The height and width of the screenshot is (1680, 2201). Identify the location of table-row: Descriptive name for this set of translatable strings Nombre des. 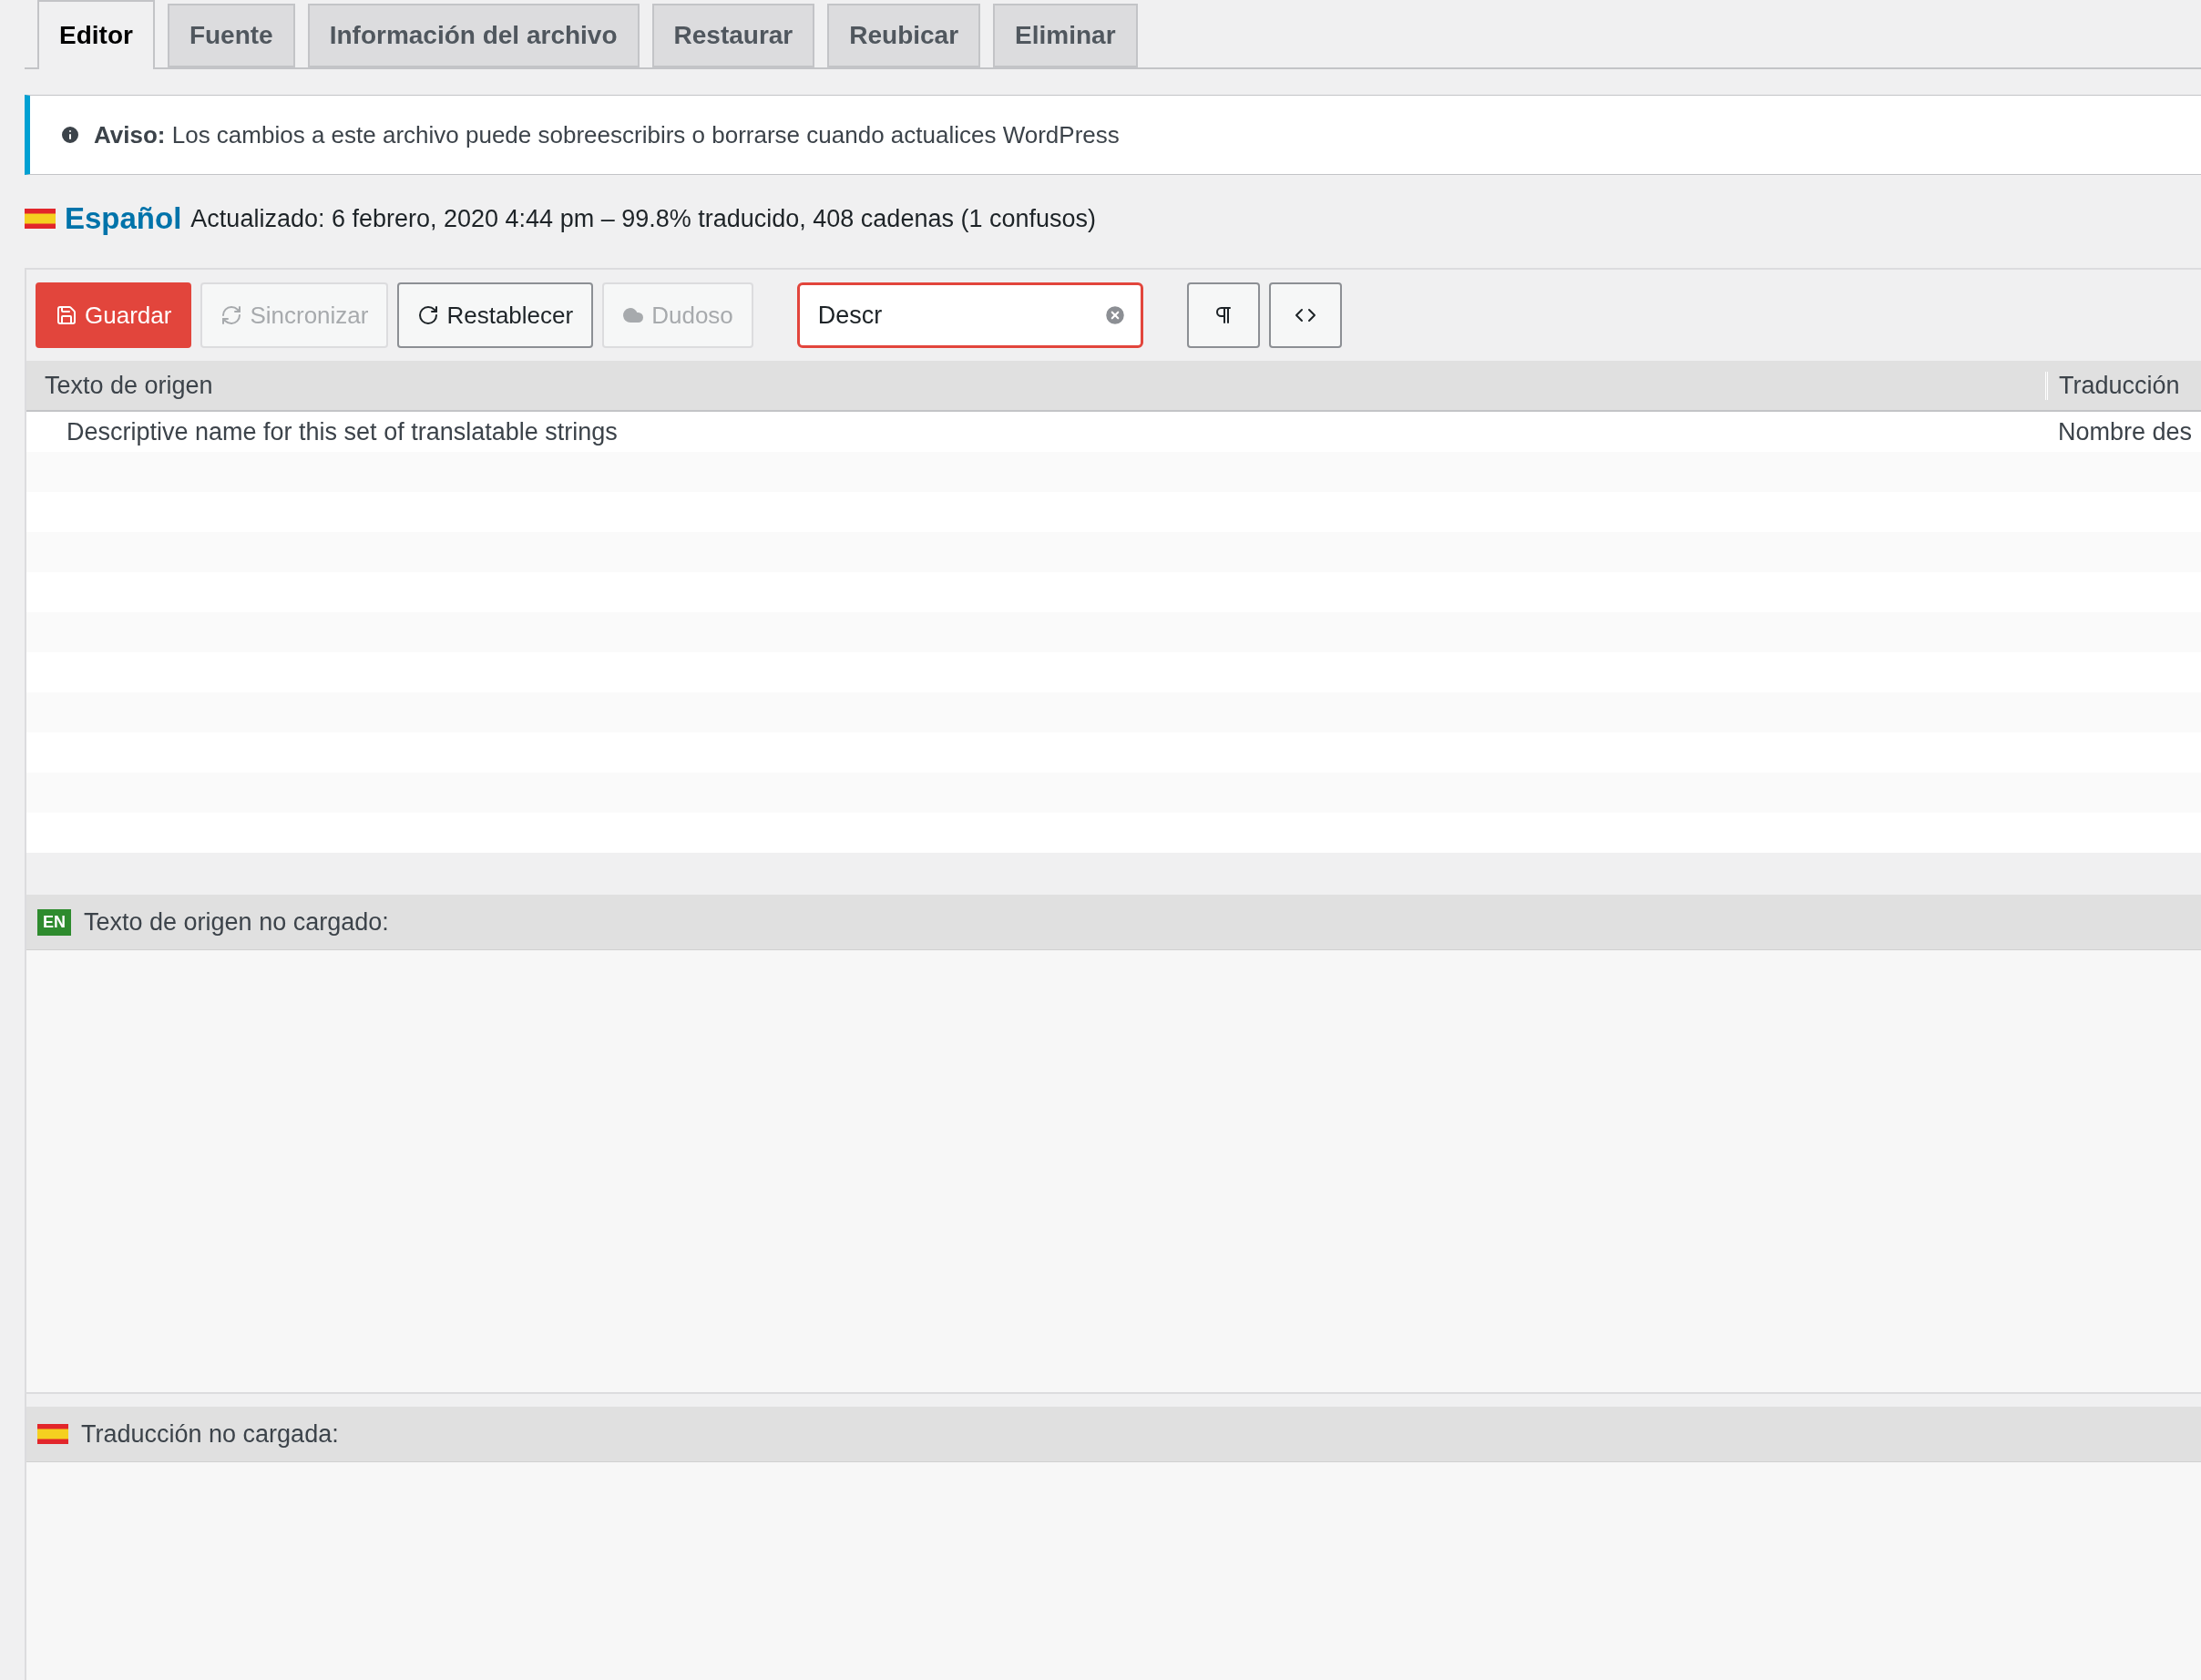
(1113, 432).